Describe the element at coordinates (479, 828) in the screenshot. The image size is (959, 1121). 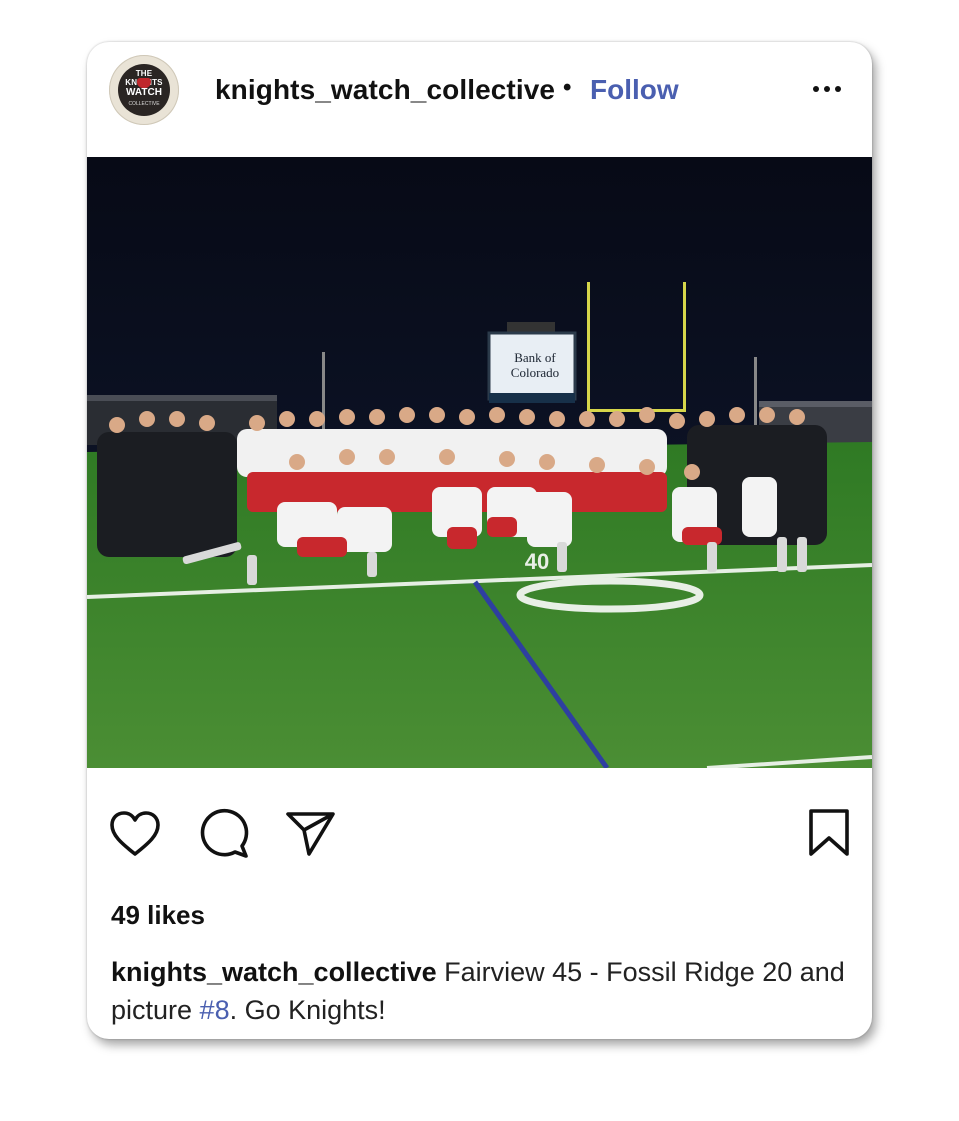
I see `post-actions` at that location.